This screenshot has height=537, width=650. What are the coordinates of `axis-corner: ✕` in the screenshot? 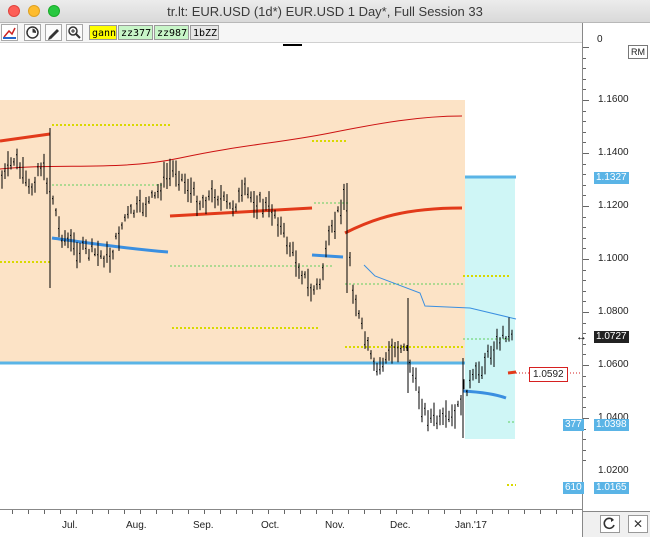 It's located at (616, 524).